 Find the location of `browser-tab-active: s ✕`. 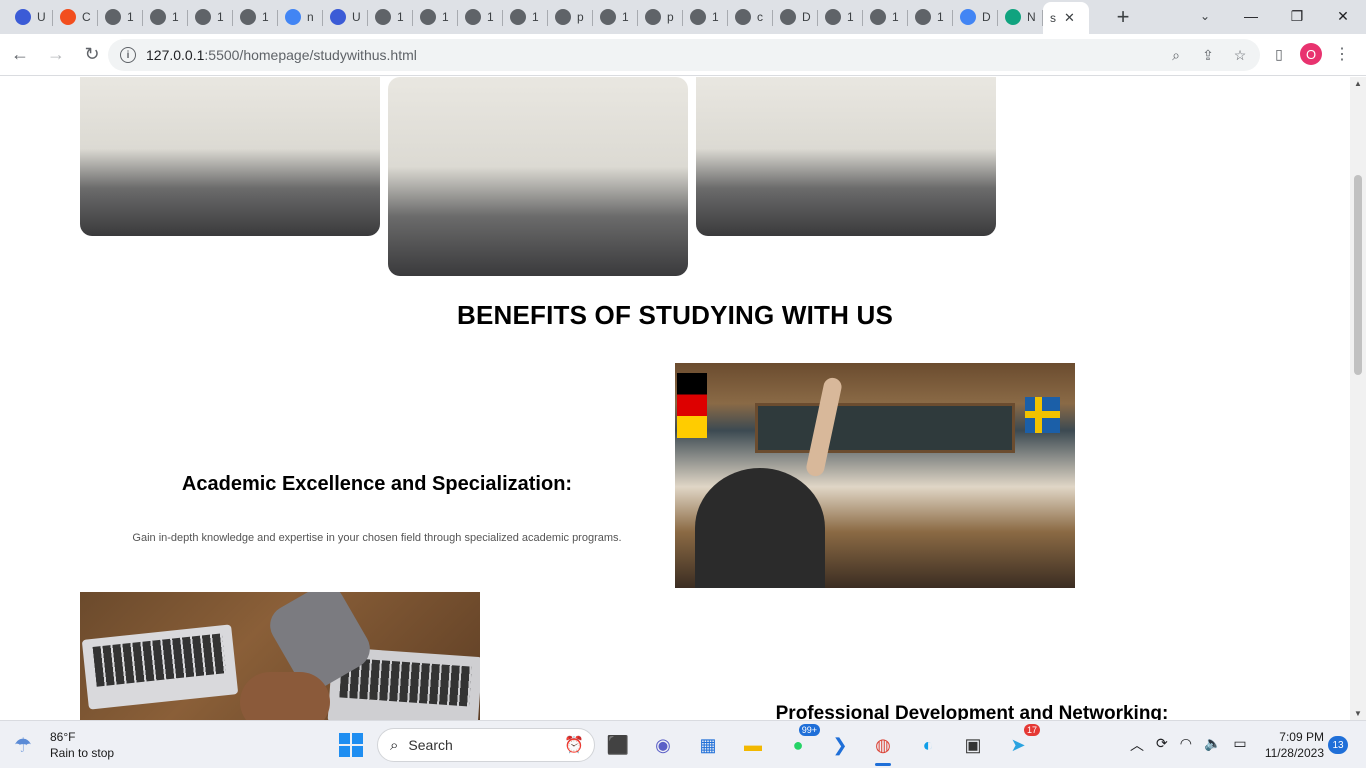

browser-tab-active: s ✕ is located at coordinates (1066, 18).